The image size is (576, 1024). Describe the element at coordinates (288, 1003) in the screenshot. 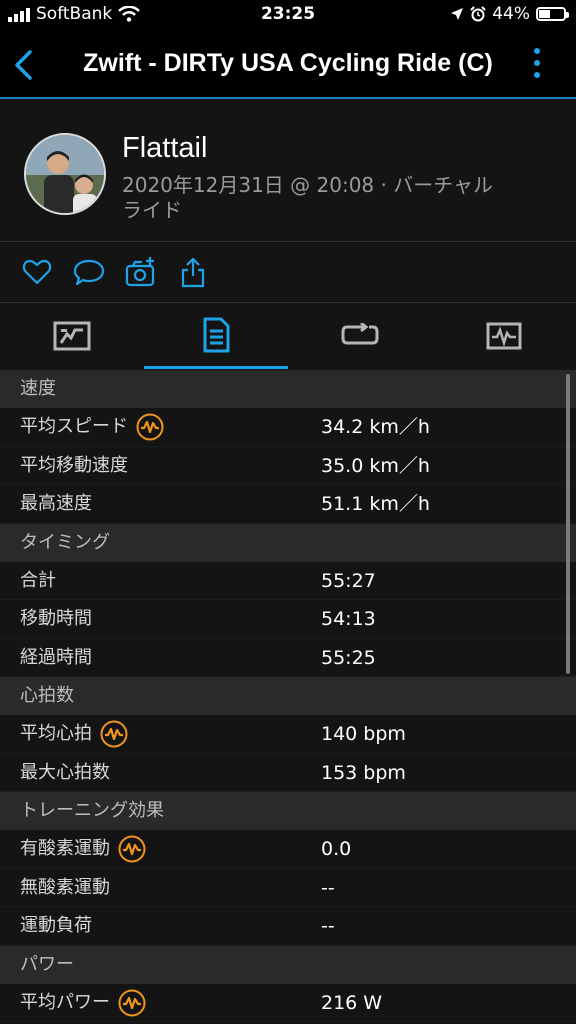

I see `stat-row: 平均パワー 216 W` at that location.